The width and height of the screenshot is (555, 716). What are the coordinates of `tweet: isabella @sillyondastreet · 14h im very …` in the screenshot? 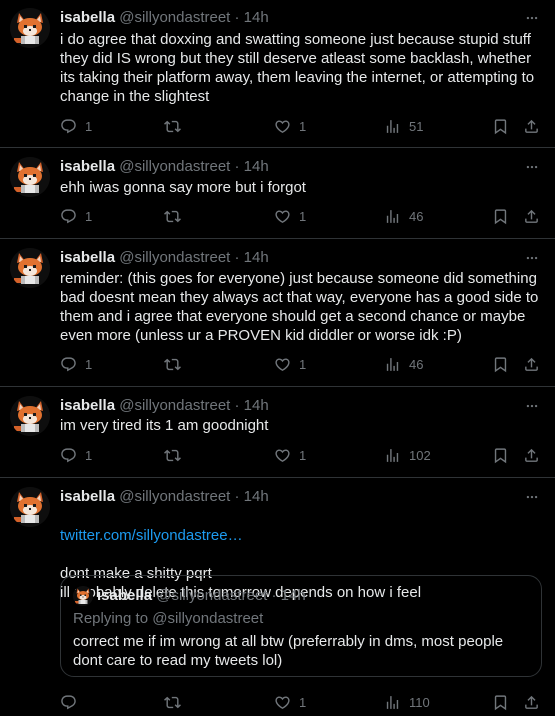 It's located at (277, 436).